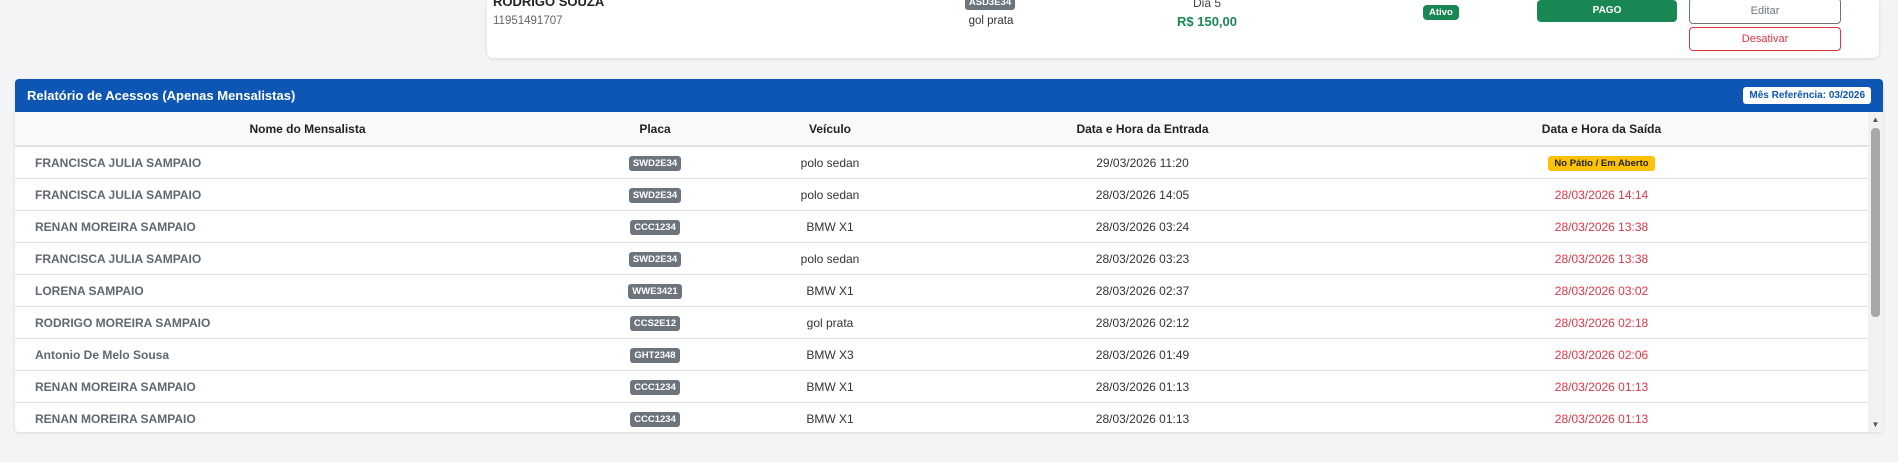 Image resolution: width=1898 pixels, height=462 pixels. What do you see at coordinates (1207, 21) in the screenshot?
I see `subscriber-price: R$ 150,00` at bounding box center [1207, 21].